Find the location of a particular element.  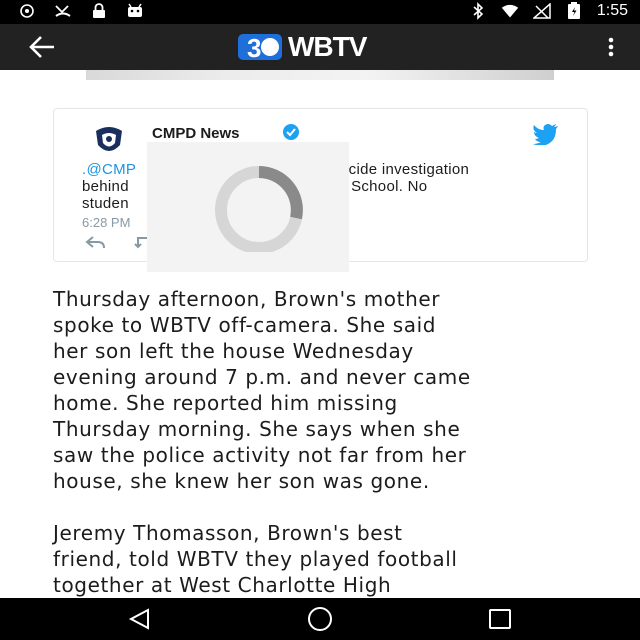

more-vertical-icon is located at coordinates (611, 47).